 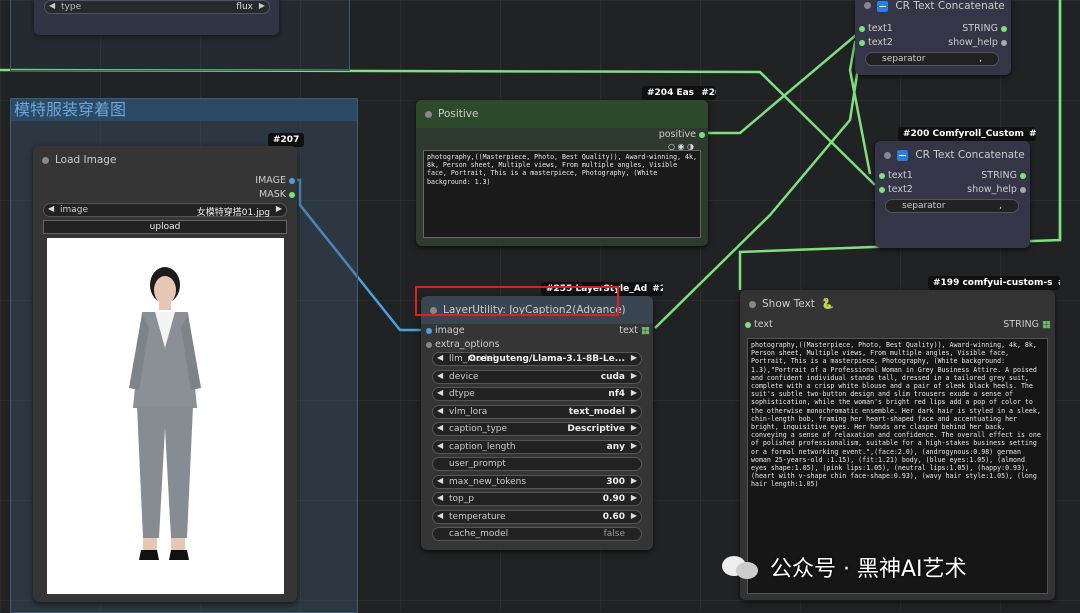 I want to click on widget-caption-length: ◀ caption_length any ▶, so click(x=537, y=446).